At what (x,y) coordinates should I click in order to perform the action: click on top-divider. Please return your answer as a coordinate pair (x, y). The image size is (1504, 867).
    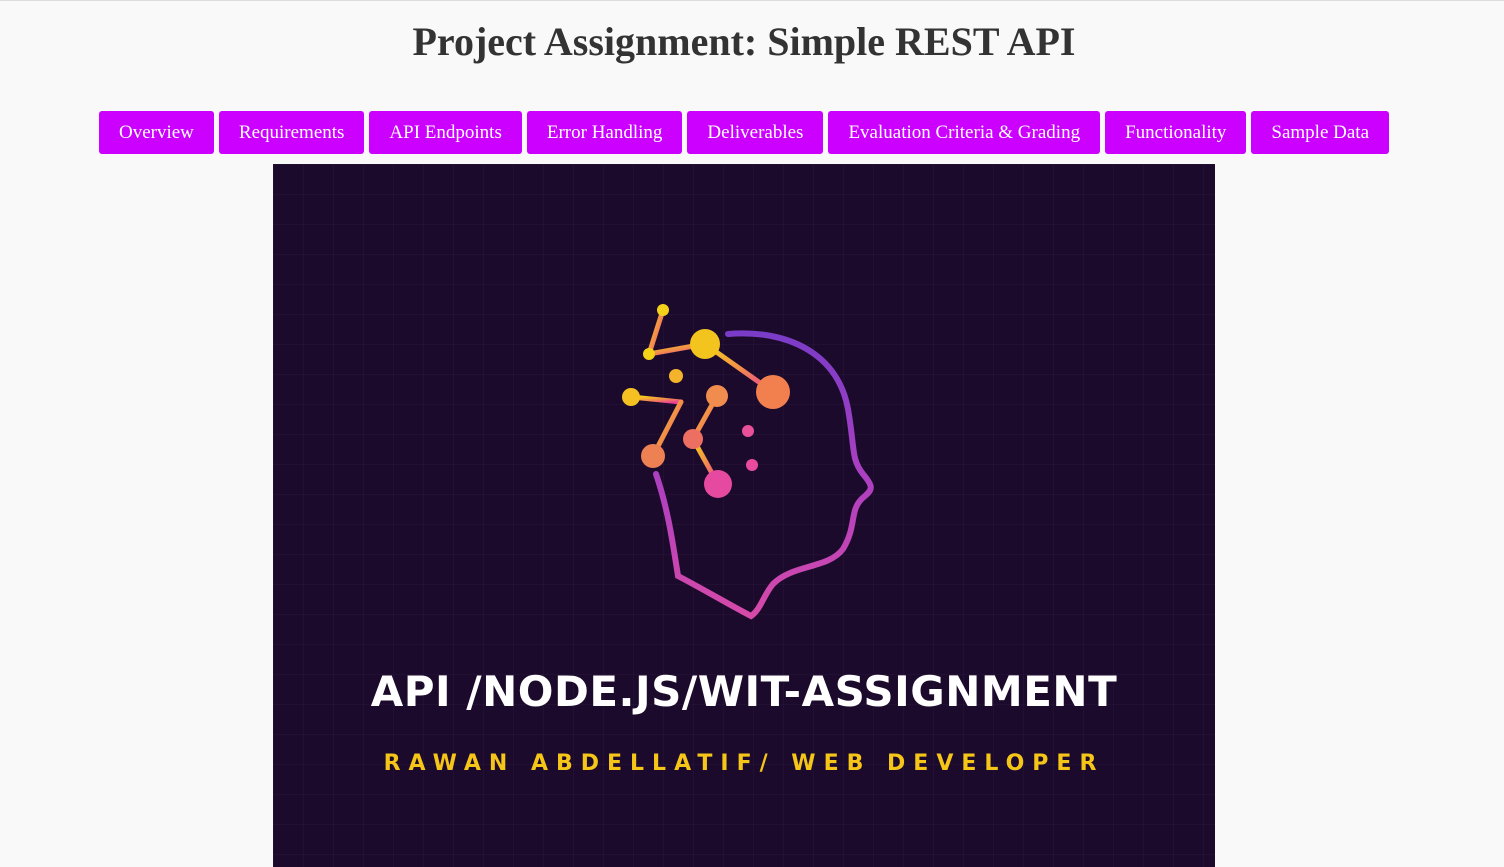
    Looking at the image, I should click on (752, 0).